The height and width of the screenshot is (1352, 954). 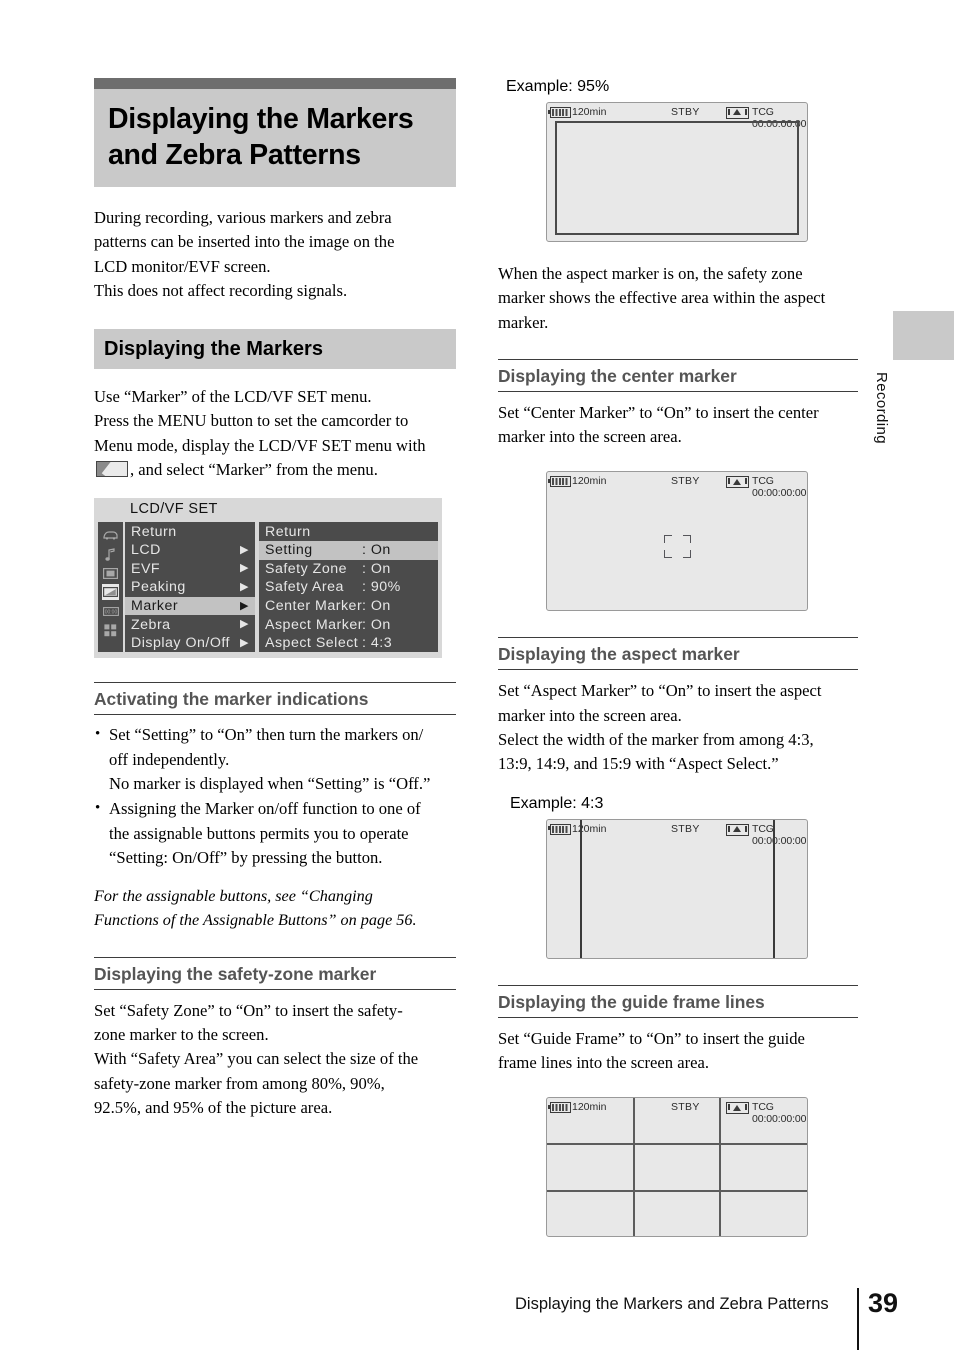 What do you see at coordinates (590, 715) in the screenshot?
I see `aspect-line-2: marker into the screen area.` at bounding box center [590, 715].